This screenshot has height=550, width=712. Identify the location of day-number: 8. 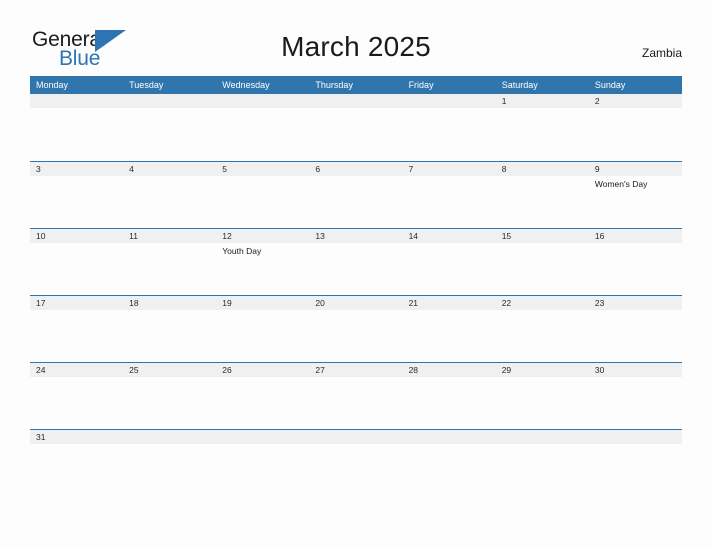
(542, 169).